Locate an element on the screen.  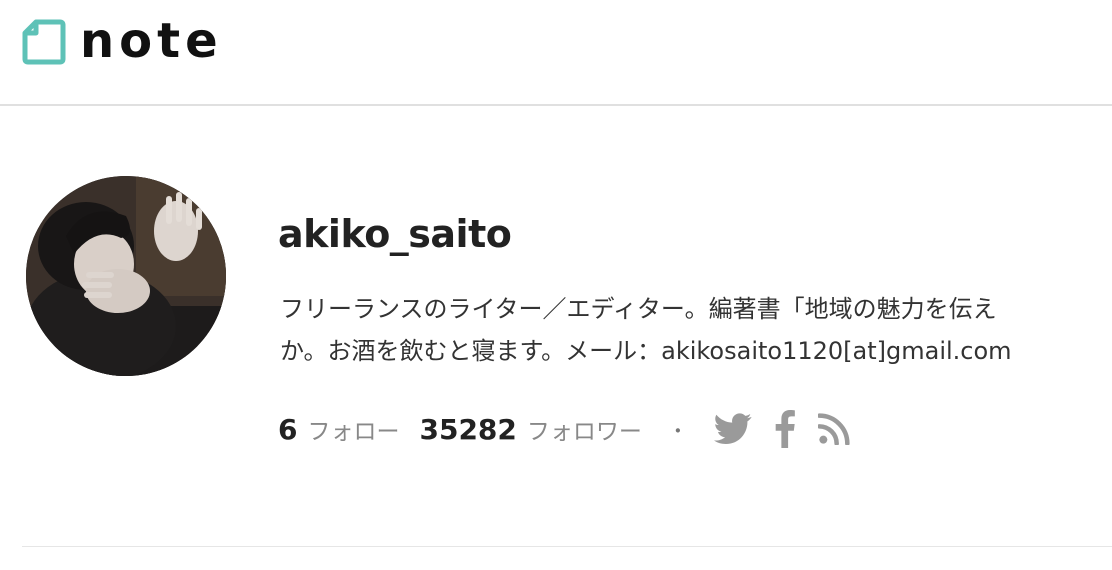
follow-link: 6 フォロー is located at coordinates (338, 429).